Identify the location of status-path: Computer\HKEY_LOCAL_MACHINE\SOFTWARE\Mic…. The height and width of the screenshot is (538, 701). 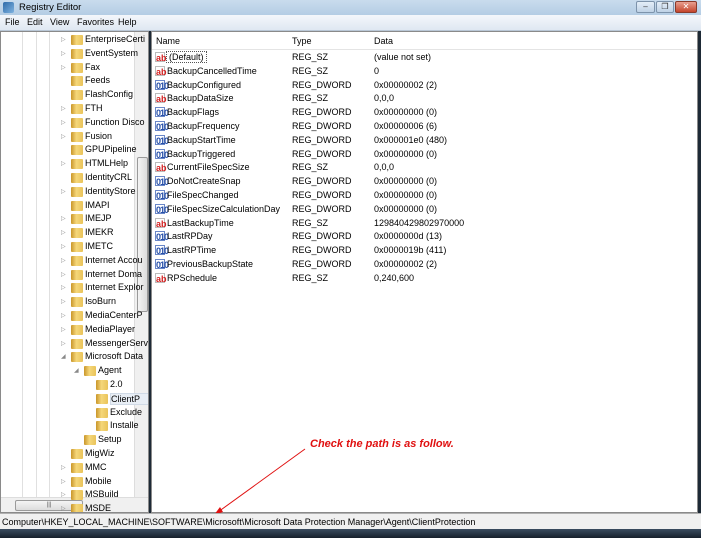
(239, 522).